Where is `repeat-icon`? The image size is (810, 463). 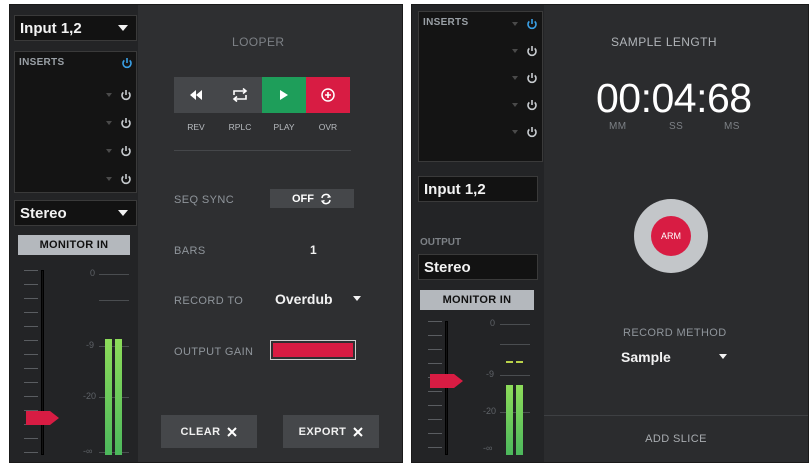
repeat-icon is located at coordinates (240, 95).